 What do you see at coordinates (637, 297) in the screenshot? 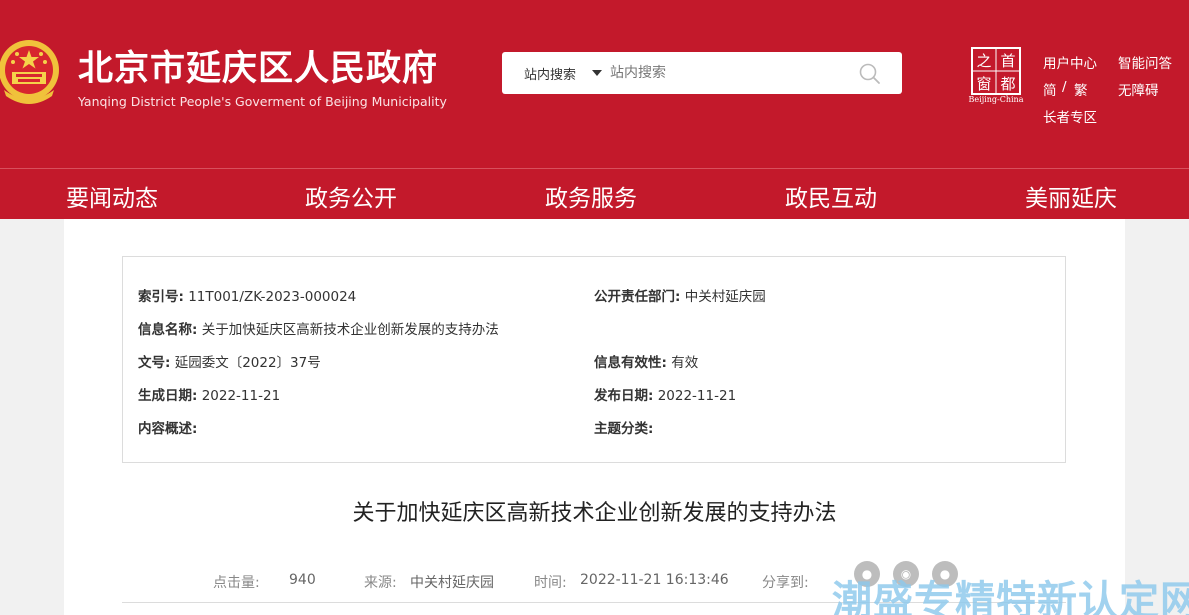
I see `meta-label: 公开责任部门:` at bounding box center [637, 297].